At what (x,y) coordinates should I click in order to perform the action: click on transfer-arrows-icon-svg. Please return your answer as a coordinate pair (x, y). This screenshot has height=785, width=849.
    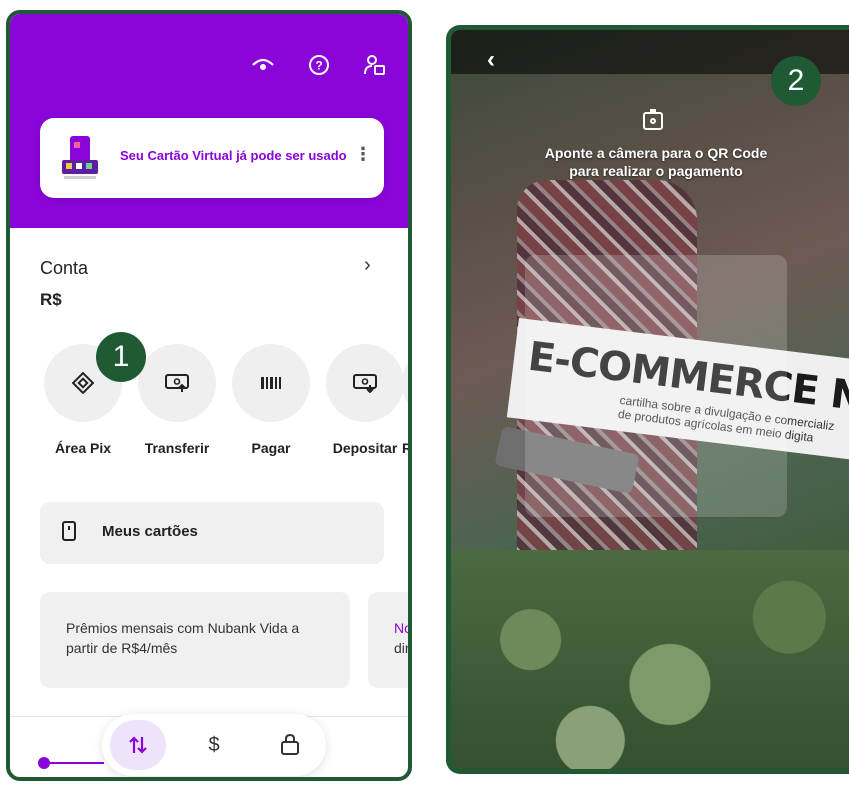
    Looking at the image, I should click on (138, 745).